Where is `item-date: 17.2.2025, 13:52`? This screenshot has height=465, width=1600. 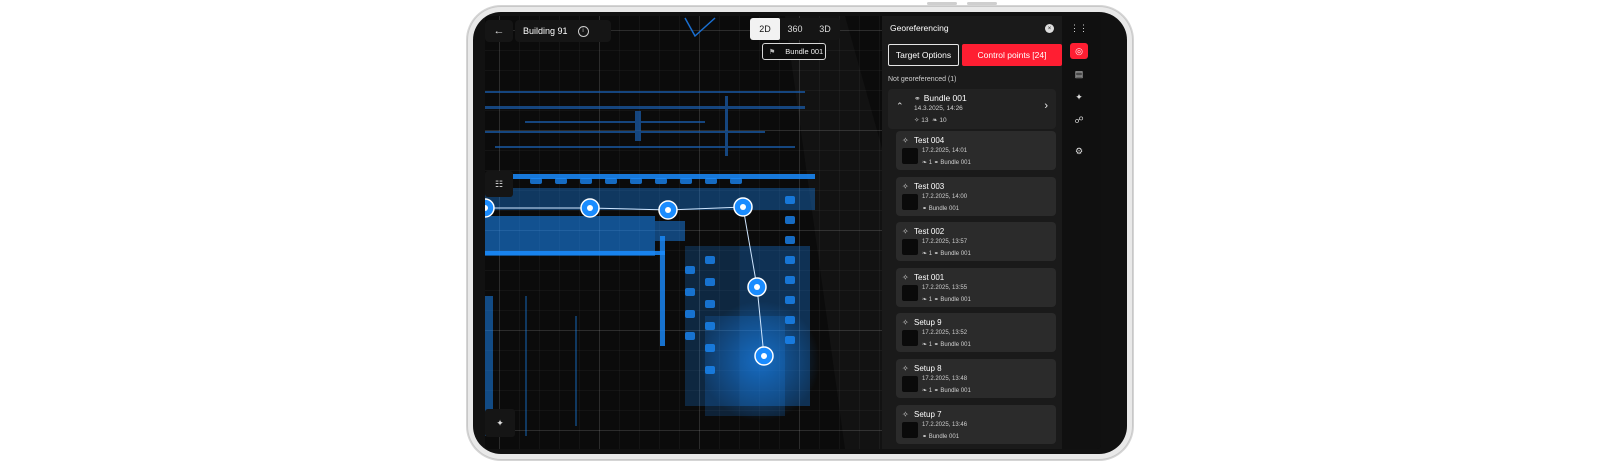 item-date: 17.2.2025, 13:52 is located at coordinates (945, 333).